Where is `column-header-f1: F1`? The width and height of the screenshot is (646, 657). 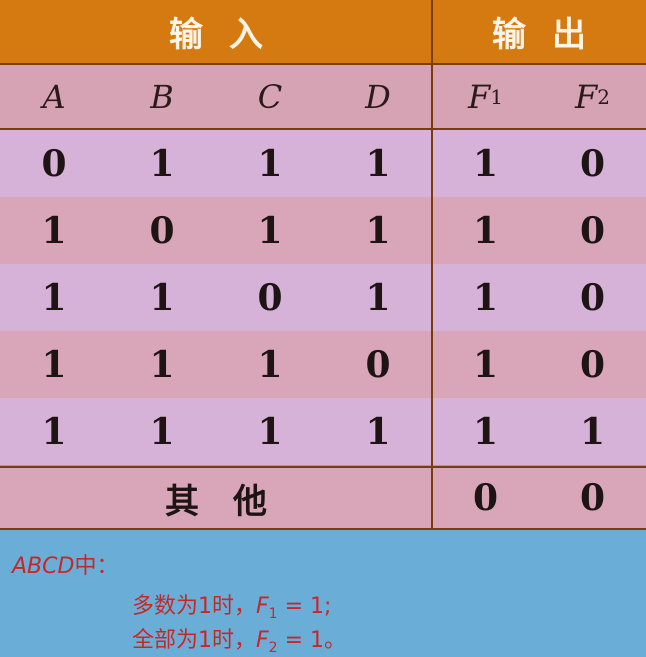
column-header-f1: F1 is located at coordinates (485, 96).